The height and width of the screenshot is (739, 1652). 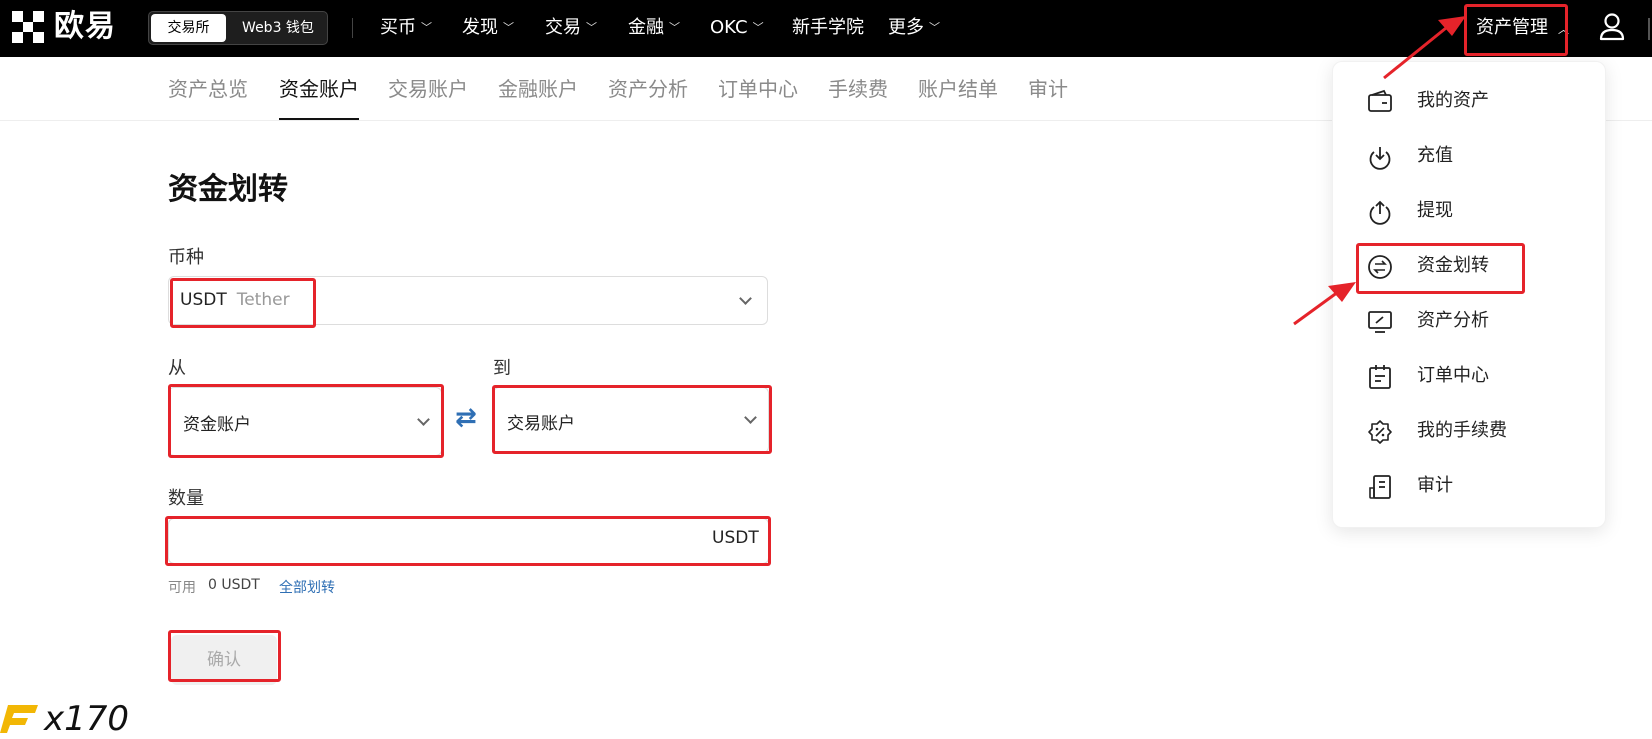 I want to click on menu-item-label: 资金划转, so click(x=1453, y=265).